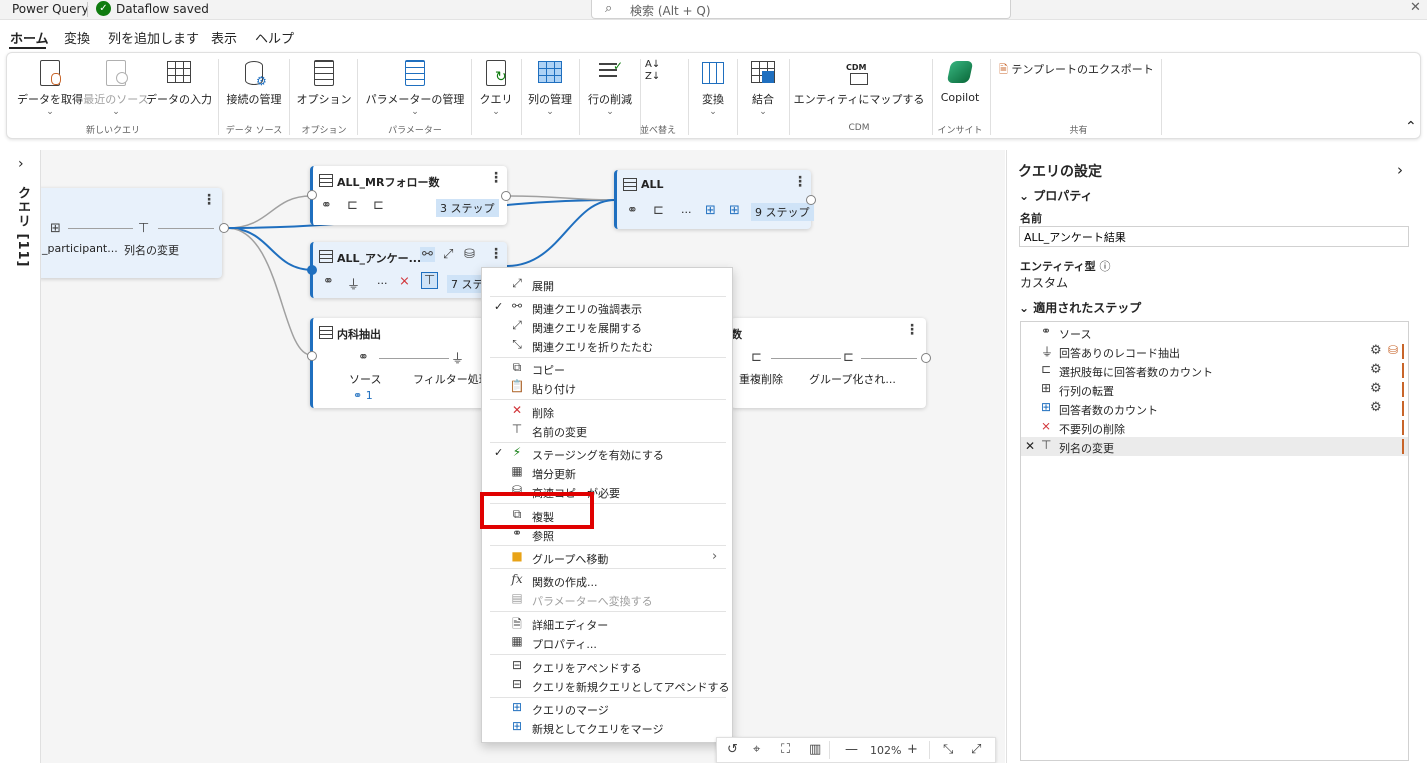  What do you see at coordinates (607, 368) in the screenshot?
I see `menu-item-copy: ⧉ コピー` at bounding box center [607, 368].